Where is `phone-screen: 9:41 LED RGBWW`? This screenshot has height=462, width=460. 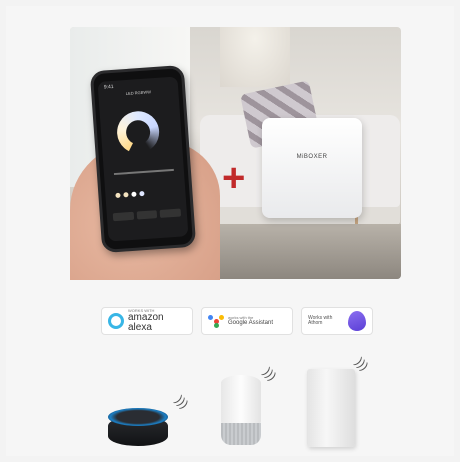
phone-screen: 9:41 LED RGBWW is located at coordinates (143, 159).